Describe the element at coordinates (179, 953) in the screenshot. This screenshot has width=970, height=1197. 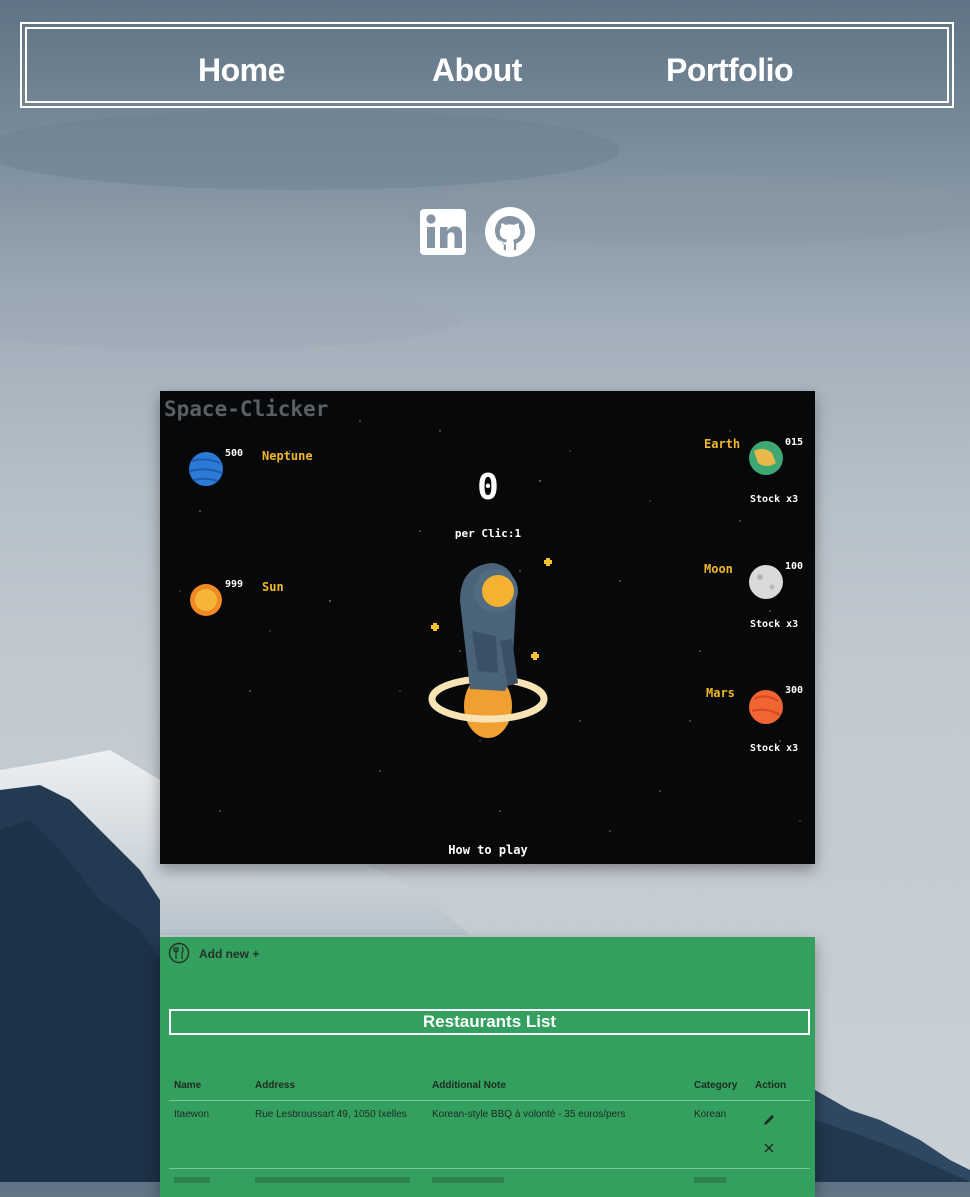
I see `restaurant-logo-icon` at that location.